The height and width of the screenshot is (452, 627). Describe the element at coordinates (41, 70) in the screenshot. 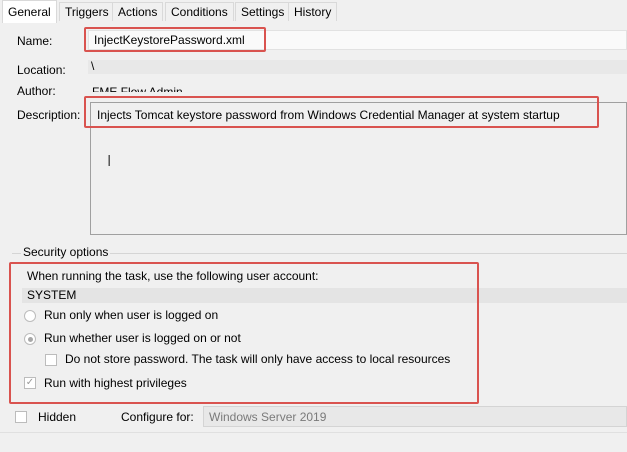

I see `location-label: Location:` at that location.